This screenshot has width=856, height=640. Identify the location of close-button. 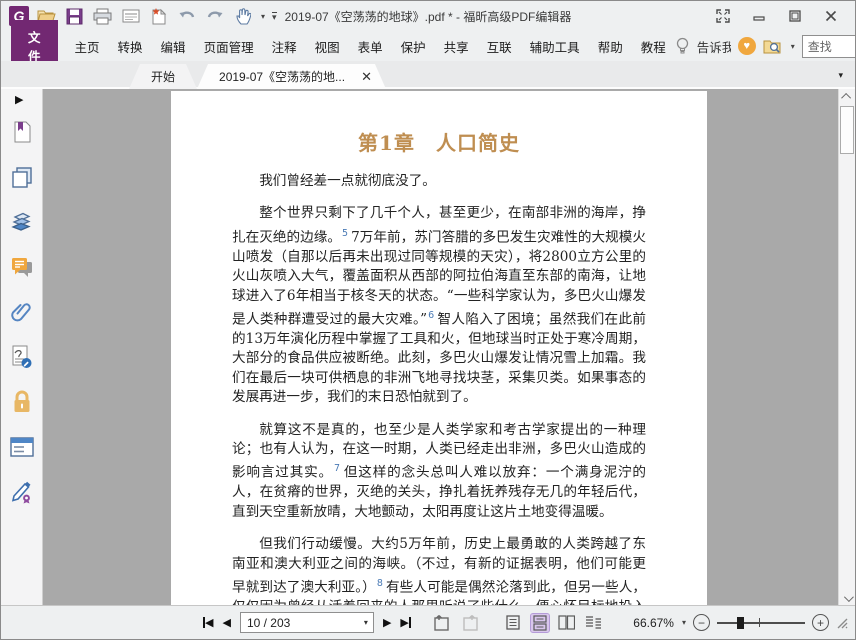
(831, 16).